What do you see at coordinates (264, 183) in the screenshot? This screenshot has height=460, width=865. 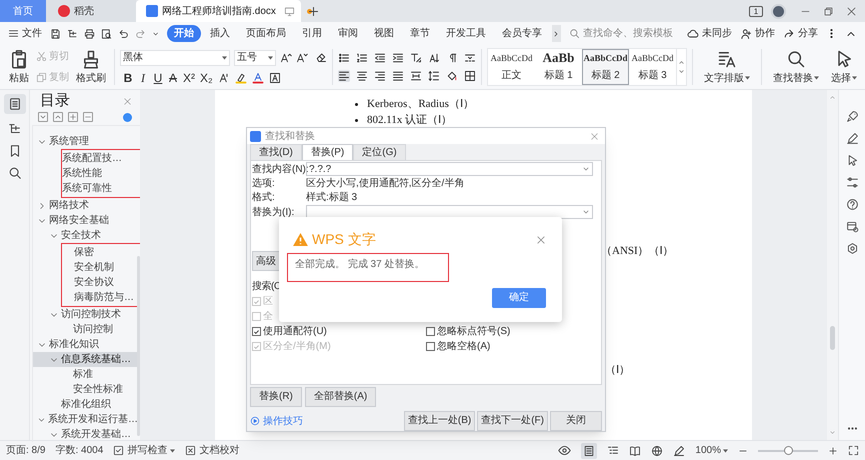 I see `field-label: 选项:` at bounding box center [264, 183].